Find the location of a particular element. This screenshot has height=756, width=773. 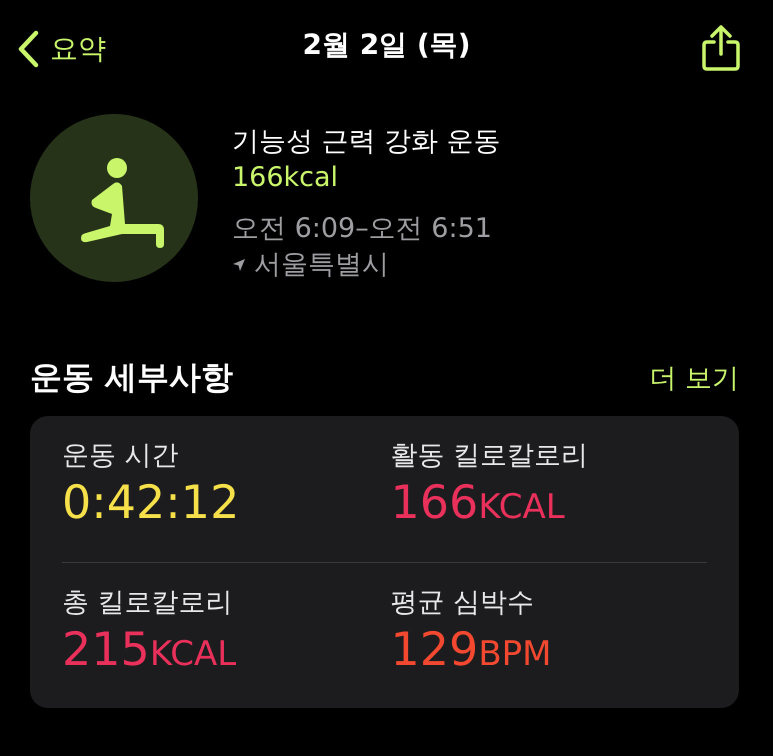

metric-value: 166KCAL is located at coordinates (477, 502).